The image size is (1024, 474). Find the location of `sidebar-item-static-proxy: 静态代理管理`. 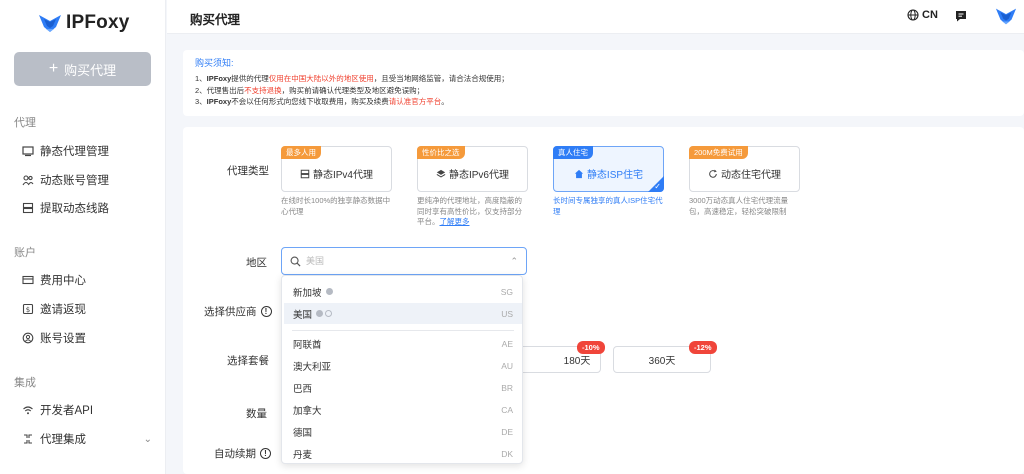

sidebar-item-static-proxy: 静态代理管理 is located at coordinates (87, 151).